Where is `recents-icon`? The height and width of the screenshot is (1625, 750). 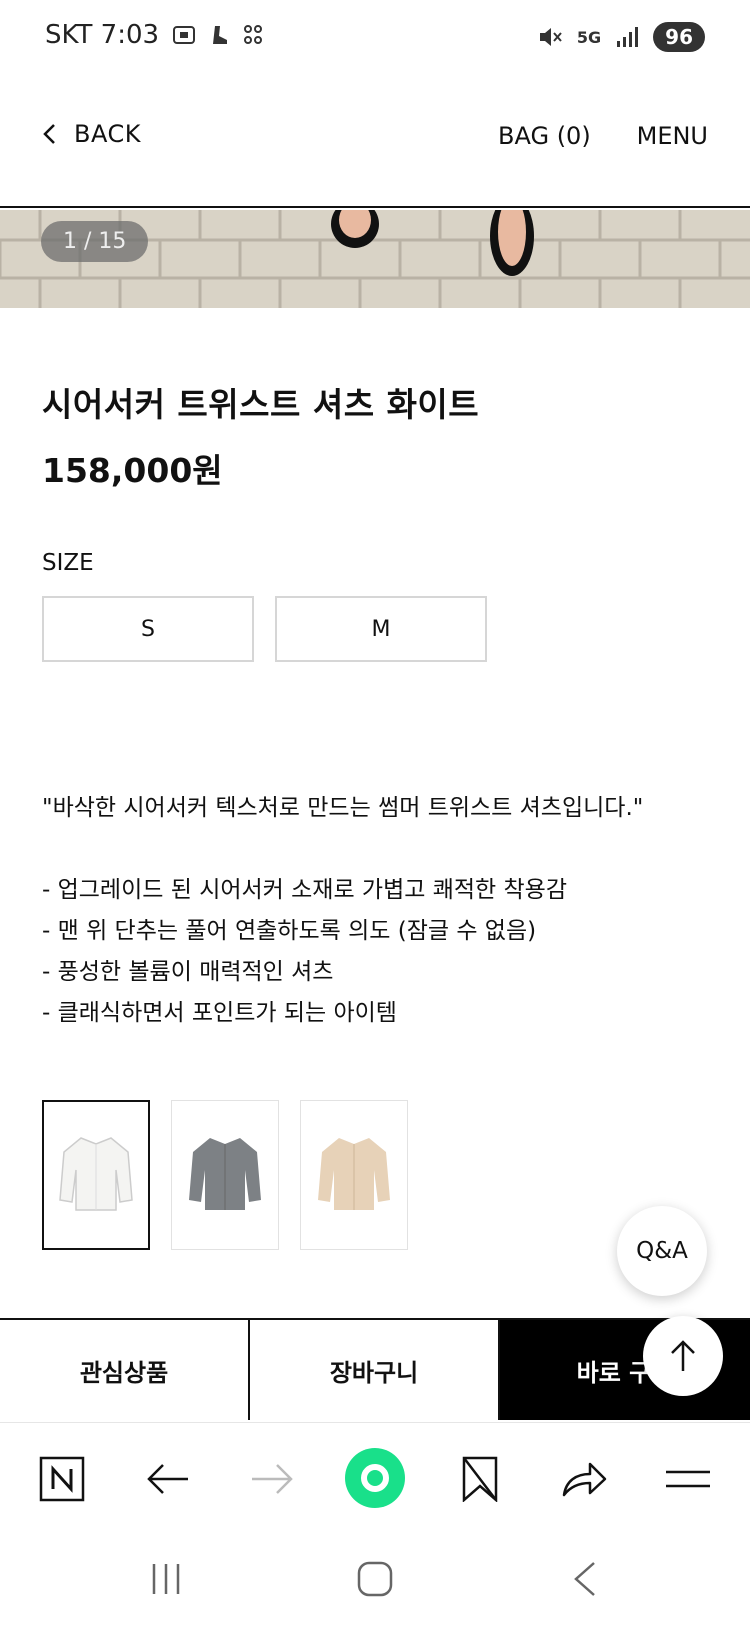 recents-icon is located at coordinates (166, 1579).